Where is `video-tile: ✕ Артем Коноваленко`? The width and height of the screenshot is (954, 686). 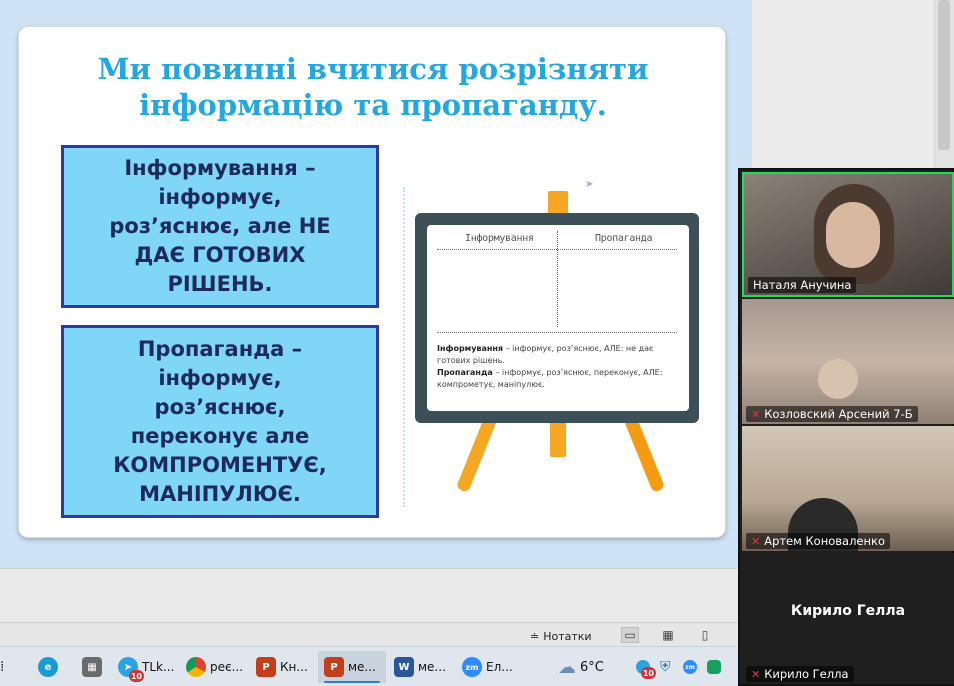 video-tile: ✕ Артем Коноваленко is located at coordinates (848, 488).